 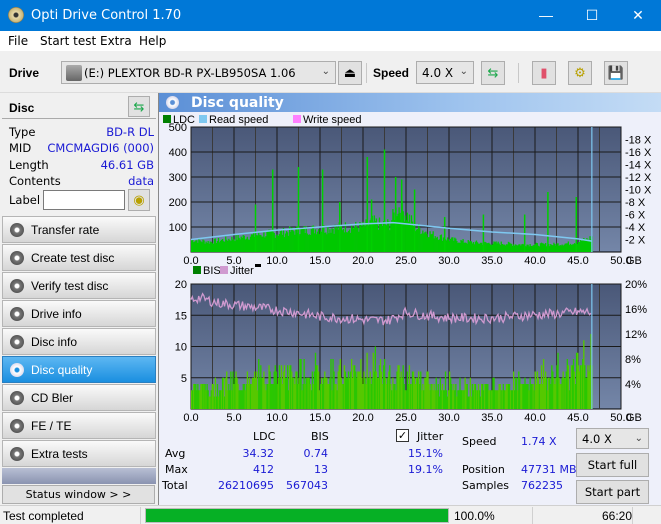 I want to click on y-right-tick-label: 12%, so click(x=636, y=335).